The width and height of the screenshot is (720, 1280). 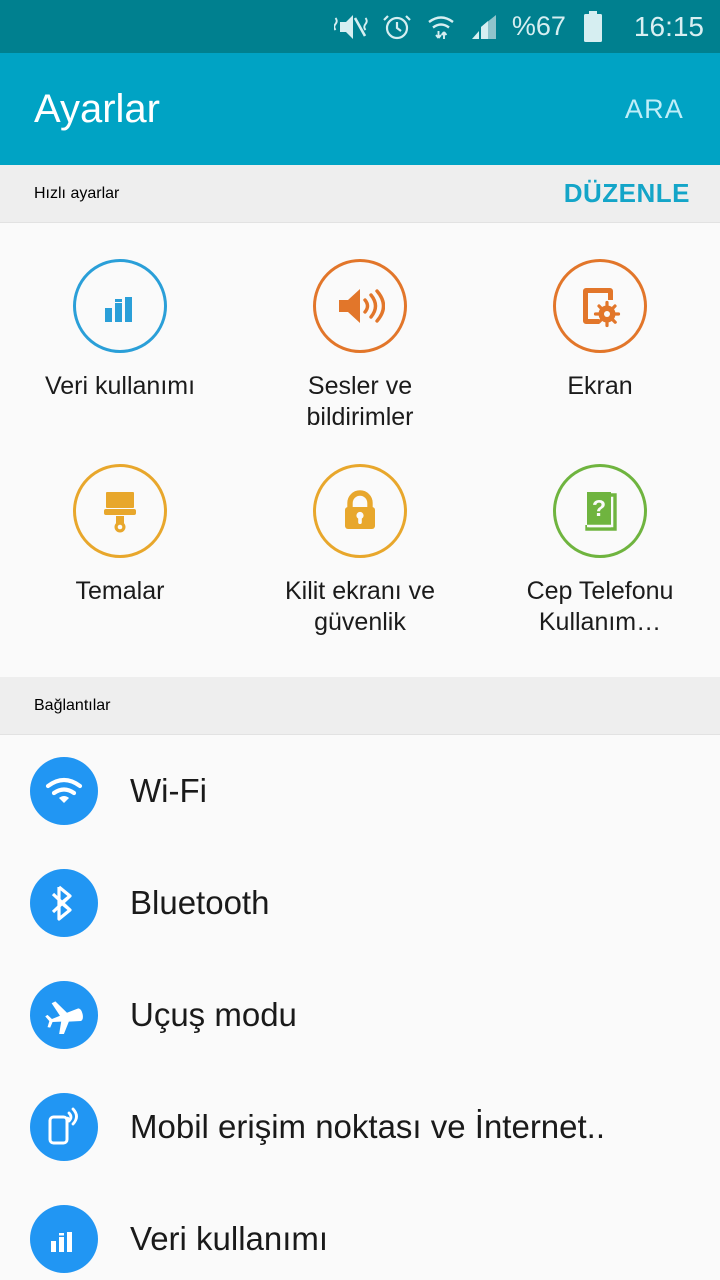 What do you see at coordinates (484, 27) in the screenshot?
I see `cellular-signal-icon` at bounding box center [484, 27].